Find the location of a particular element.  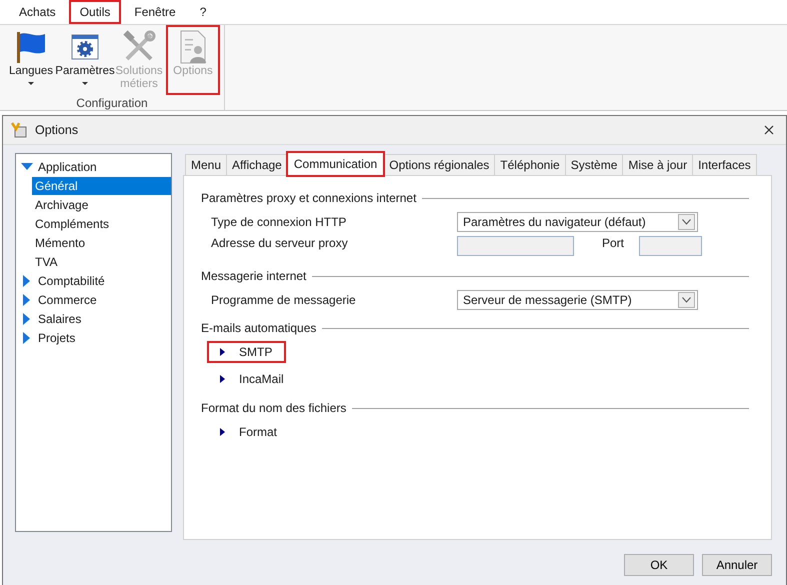

menu-item: Achats is located at coordinates (37, 12).